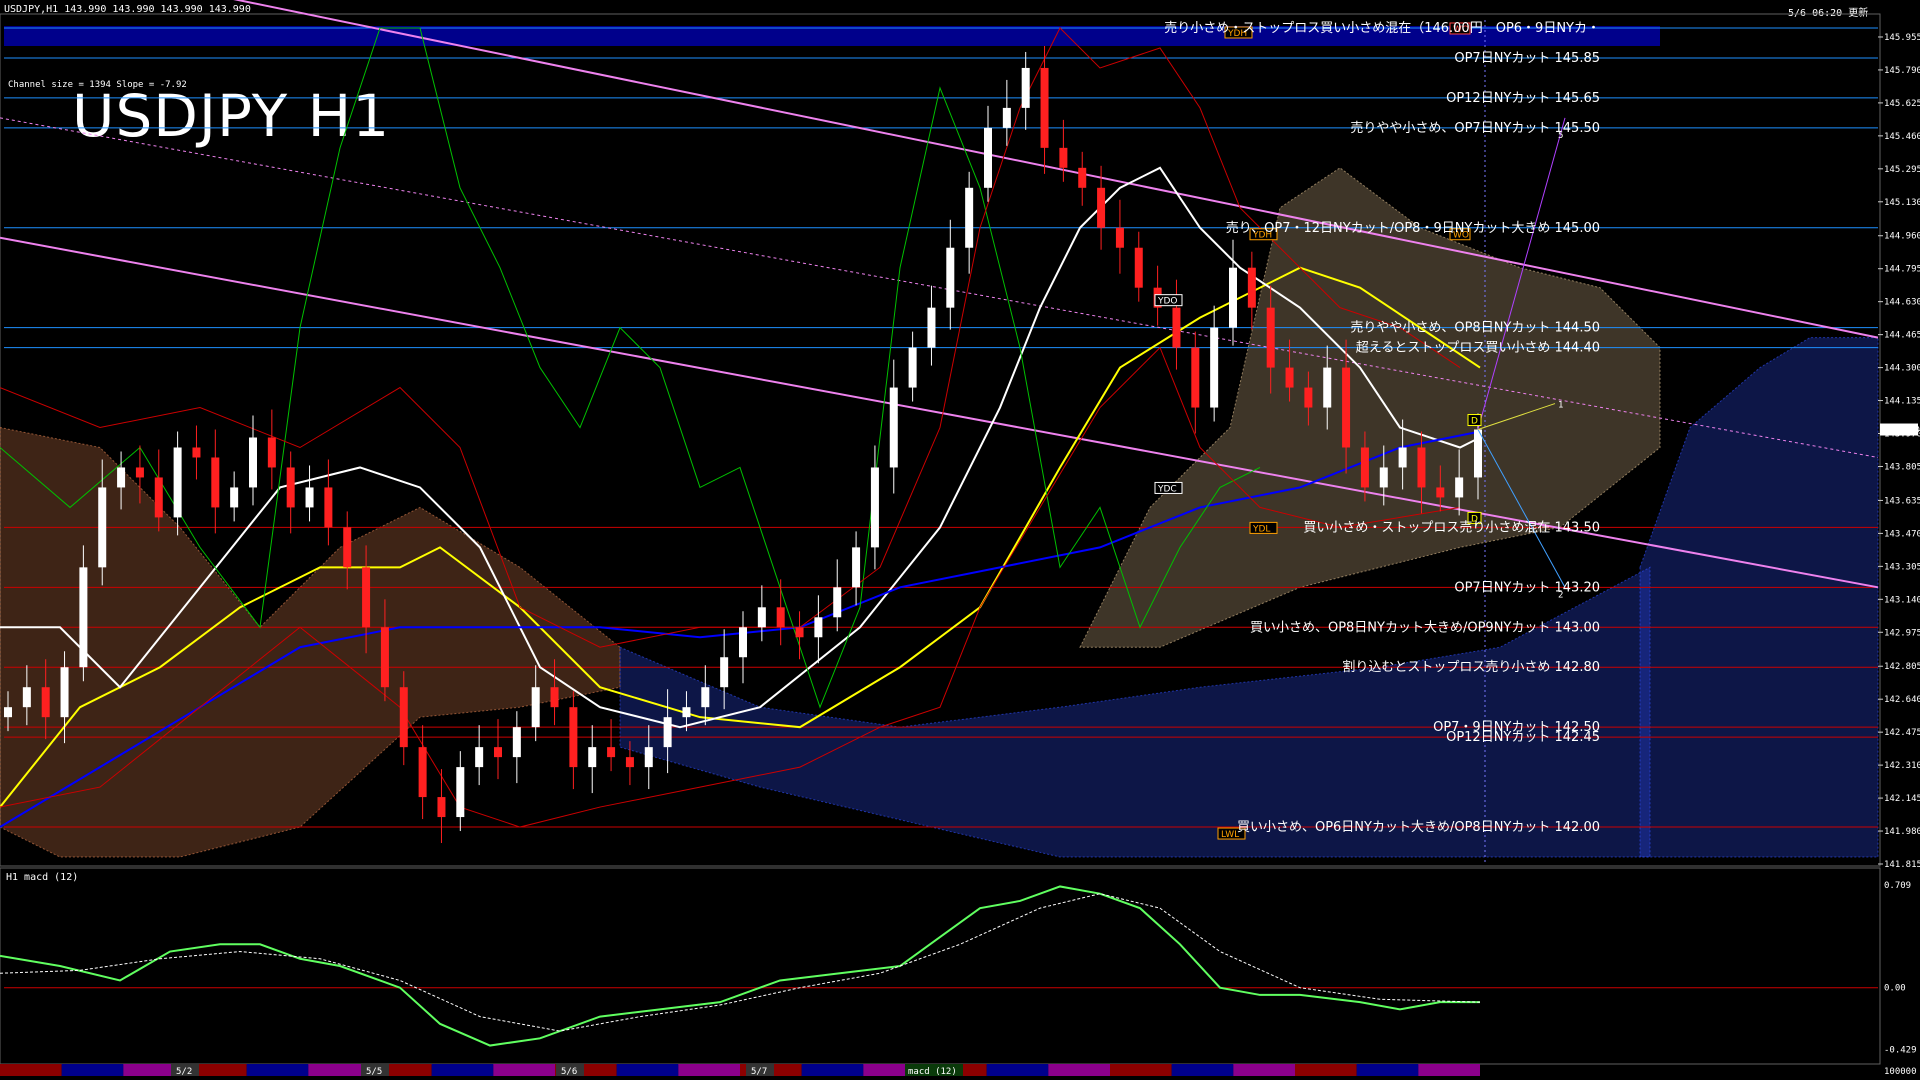 The image size is (1920, 1080). What do you see at coordinates (1897, 886) in the screenshot?
I see `macd-tick-top: 0.709` at bounding box center [1897, 886].